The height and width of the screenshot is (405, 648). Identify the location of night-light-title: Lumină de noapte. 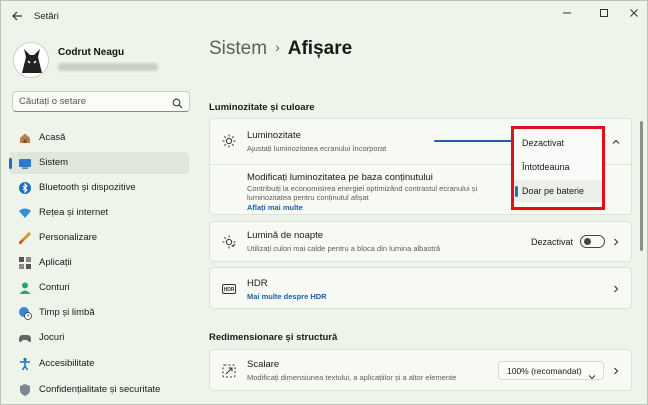
(285, 235).